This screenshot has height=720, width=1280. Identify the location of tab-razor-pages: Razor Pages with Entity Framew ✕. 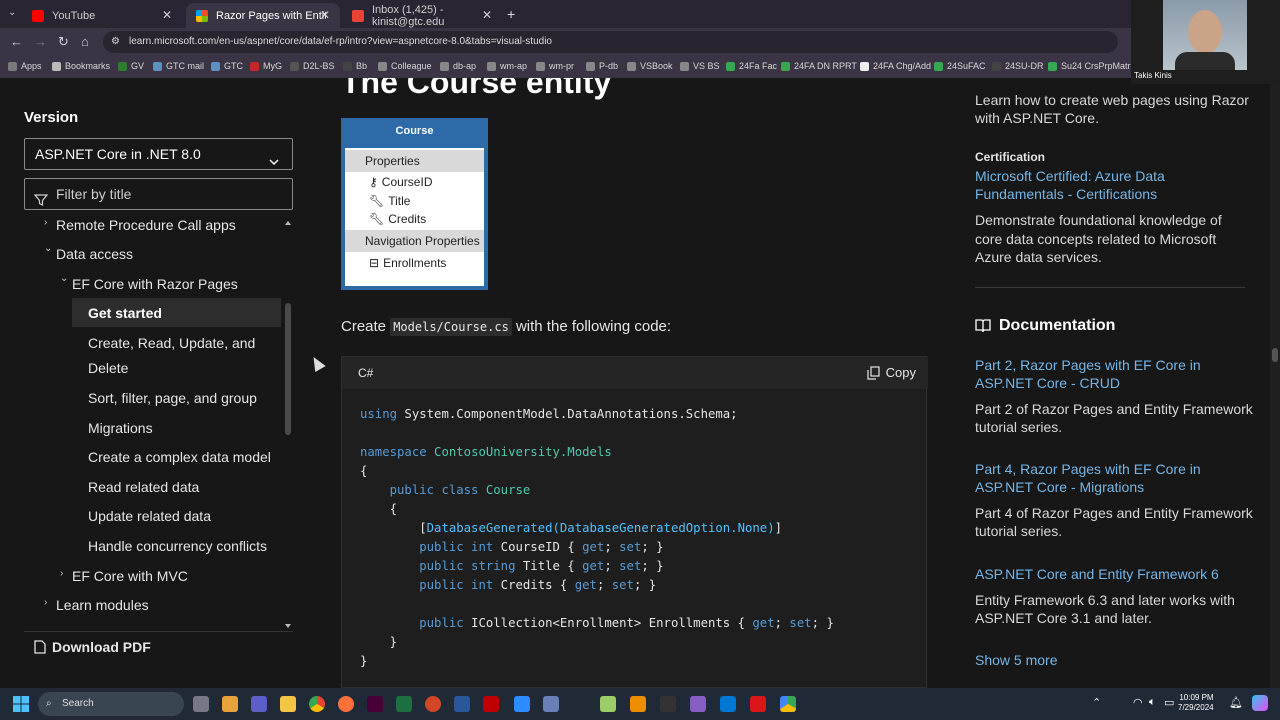
(263, 15).